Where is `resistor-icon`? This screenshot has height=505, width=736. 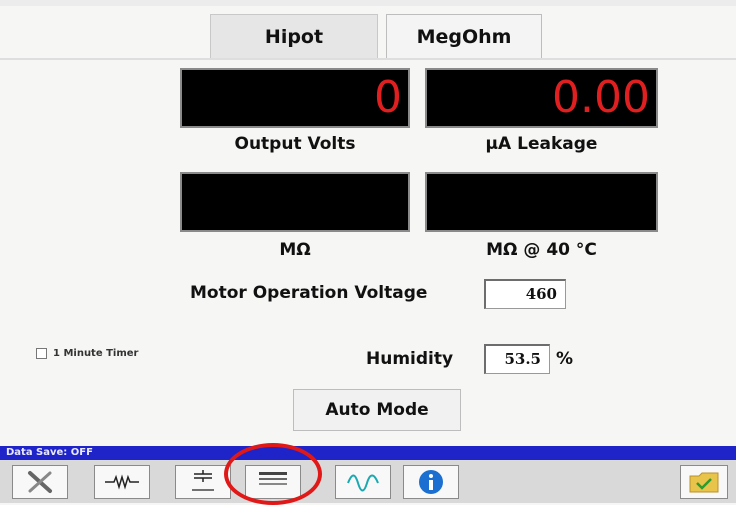
resistor-icon is located at coordinates (122, 482).